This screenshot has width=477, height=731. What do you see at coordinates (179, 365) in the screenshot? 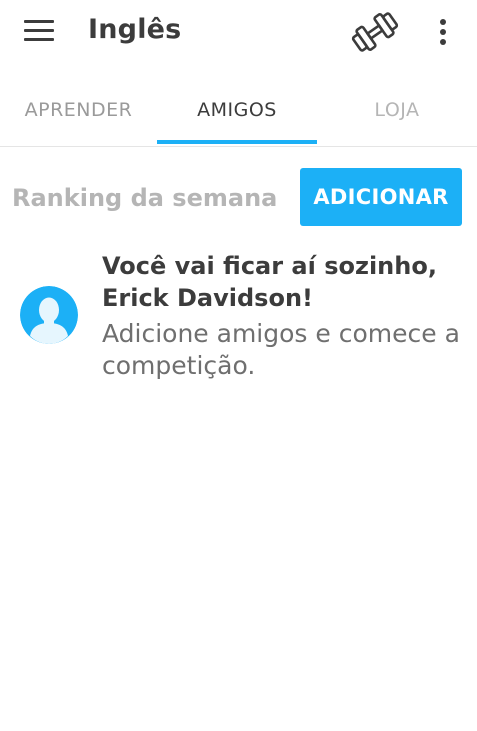
I see `message-line-2: competição.` at bounding box center [179, 365].